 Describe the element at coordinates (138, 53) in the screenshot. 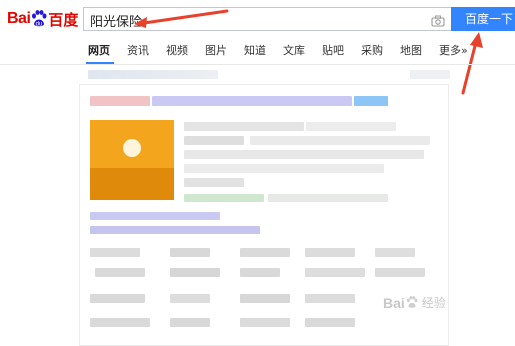

I see `tab-news: 资讯` at that location.